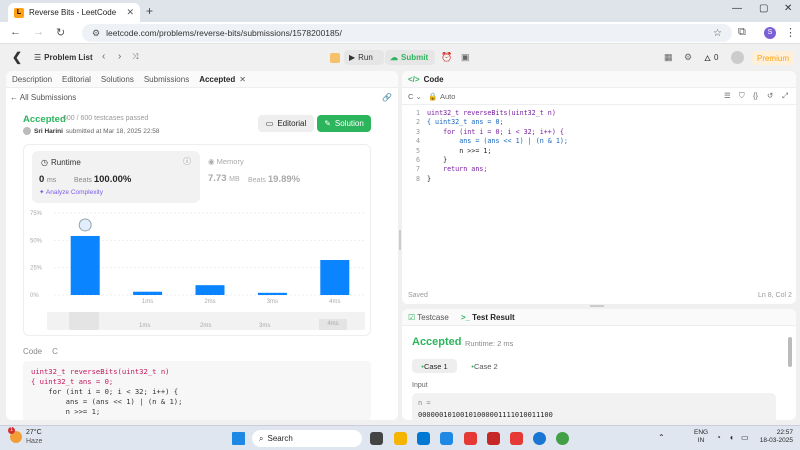 The image size is (800, 450). Describe the element at coordinates (470, 438) in the screenshot. I see `mcafee-icon` at that location.